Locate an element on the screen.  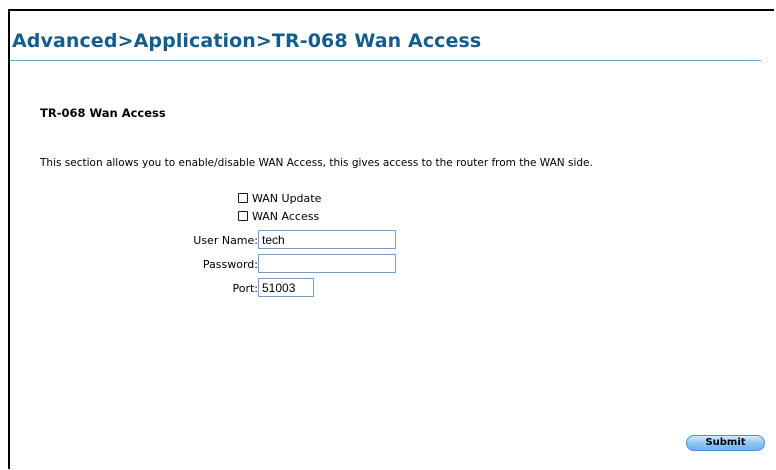
section-heading: TR-068 Wan Access is located at coordinates (103, 113).